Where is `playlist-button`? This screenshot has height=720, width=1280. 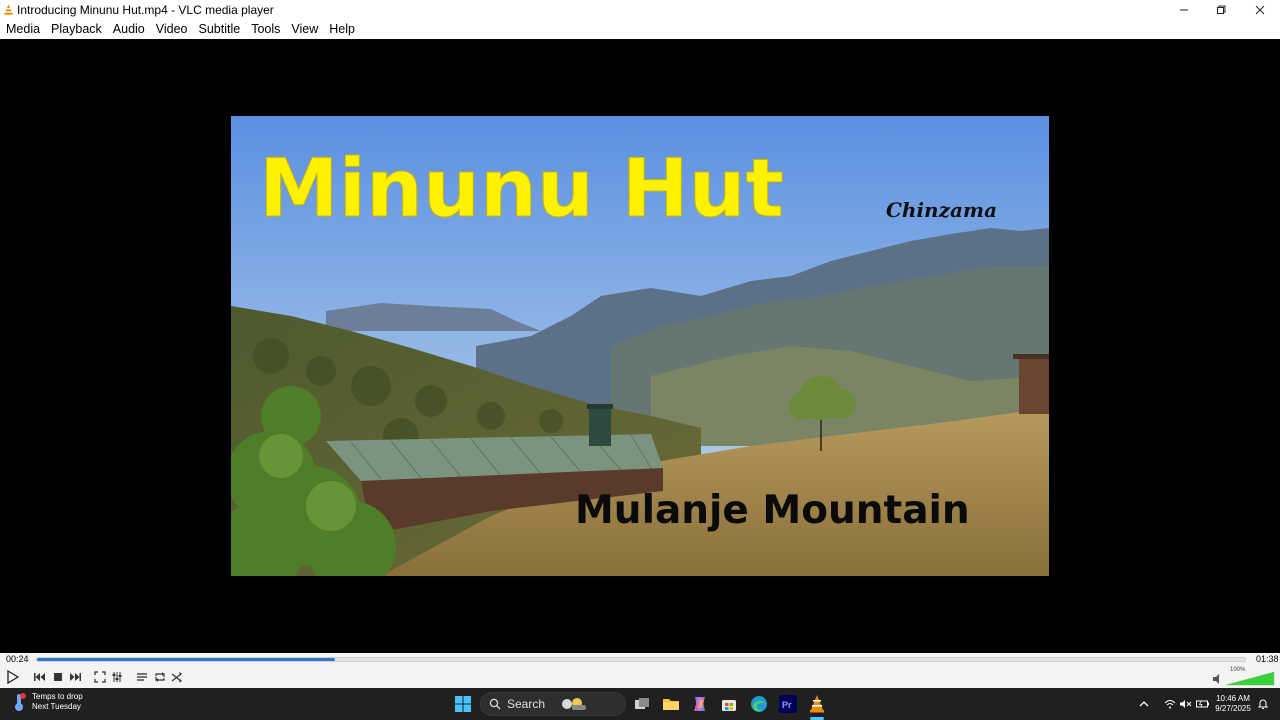 playlist-button is located at coordinates (142, 677).